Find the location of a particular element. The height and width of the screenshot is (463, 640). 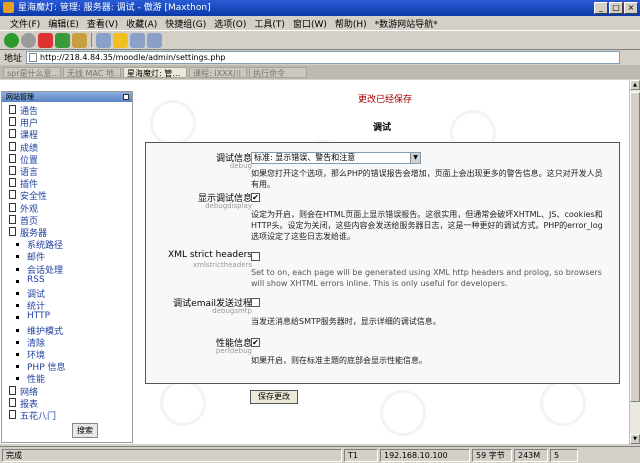

window-title: 星海魔灯: 管理: 服务器: 调试 - 傲游 [Maxthon] is located at coordinates (114, 8).